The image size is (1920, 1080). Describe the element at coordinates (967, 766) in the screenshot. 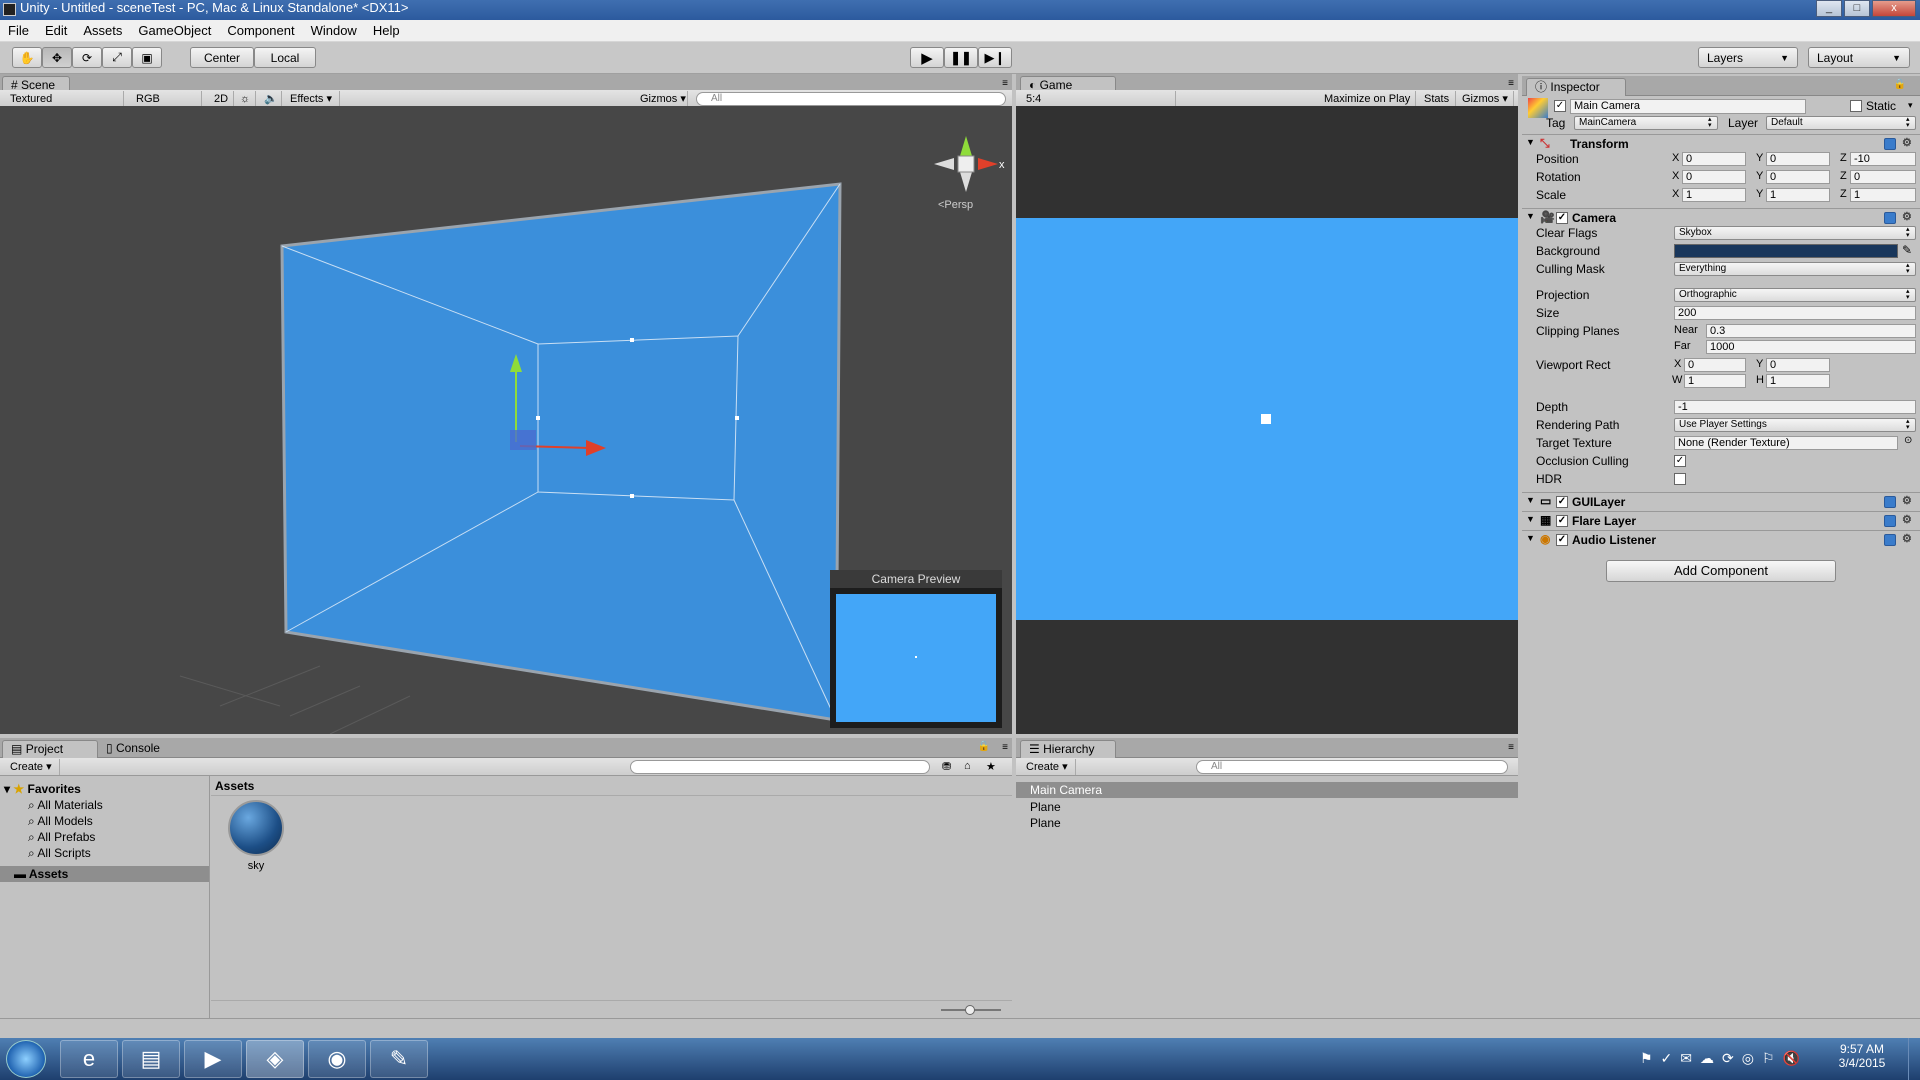

I see `filter-label-icon: ⌂` at that location.